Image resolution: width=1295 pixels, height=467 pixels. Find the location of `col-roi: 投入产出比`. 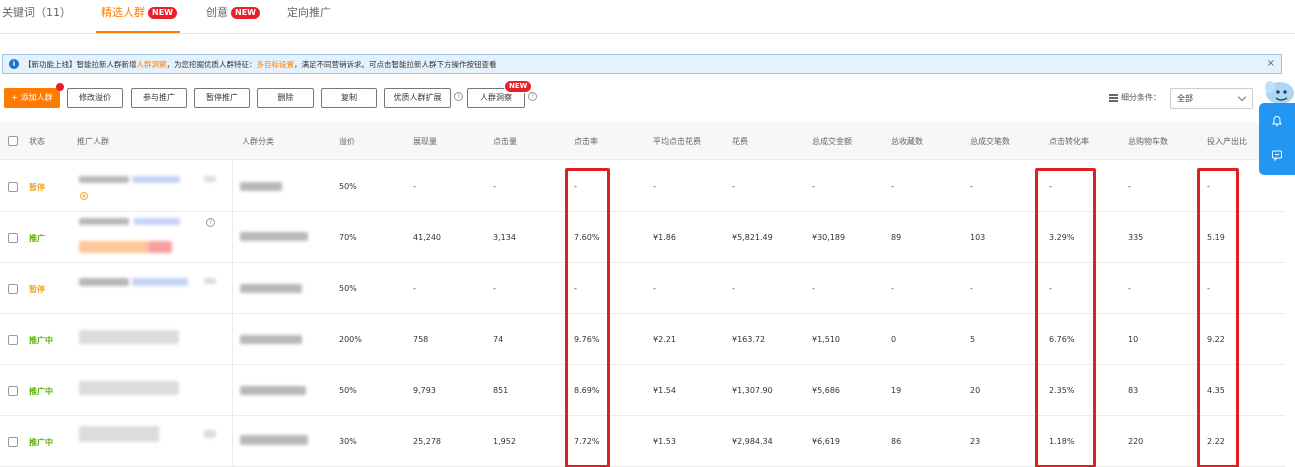

col-roi: 投入产出比 is located at coordinates (1227, 141).